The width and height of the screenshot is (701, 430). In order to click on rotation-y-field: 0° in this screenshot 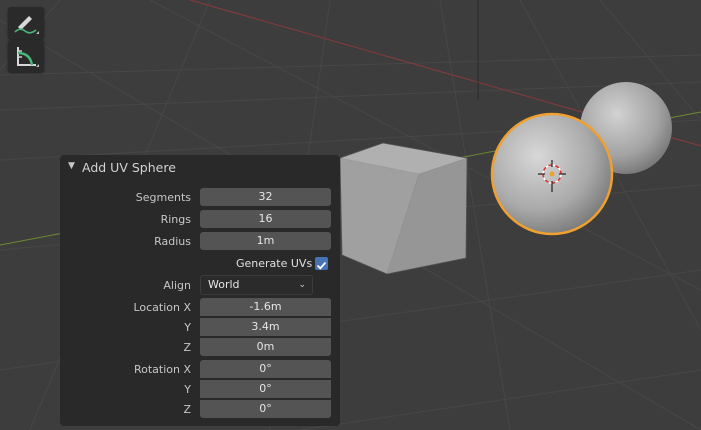, I will do `click(265, 389)`.